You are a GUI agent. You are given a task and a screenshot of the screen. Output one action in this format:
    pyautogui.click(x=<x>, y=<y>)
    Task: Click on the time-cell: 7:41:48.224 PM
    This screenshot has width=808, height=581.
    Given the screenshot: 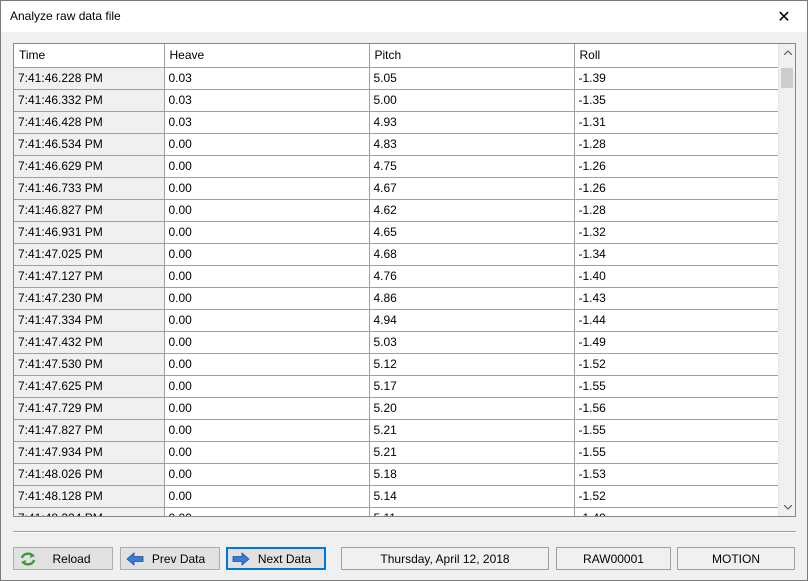 What is the action you would take?
    pyautogui.click(x=89, y=511)
    